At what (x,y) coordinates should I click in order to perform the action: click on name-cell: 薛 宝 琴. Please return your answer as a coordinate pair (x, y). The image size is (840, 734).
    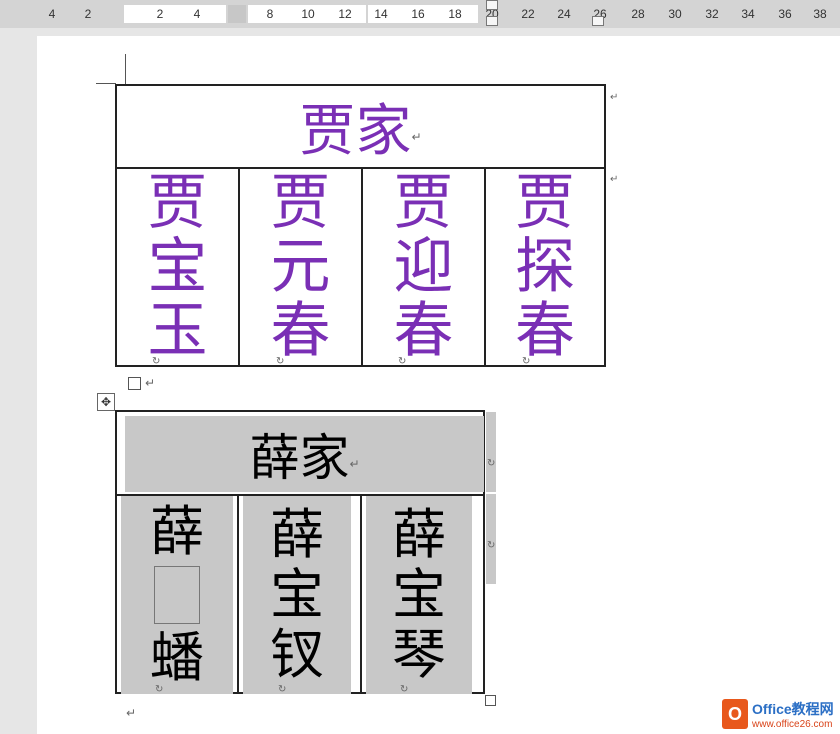
    Looking at the image, I should click on (419, 595).